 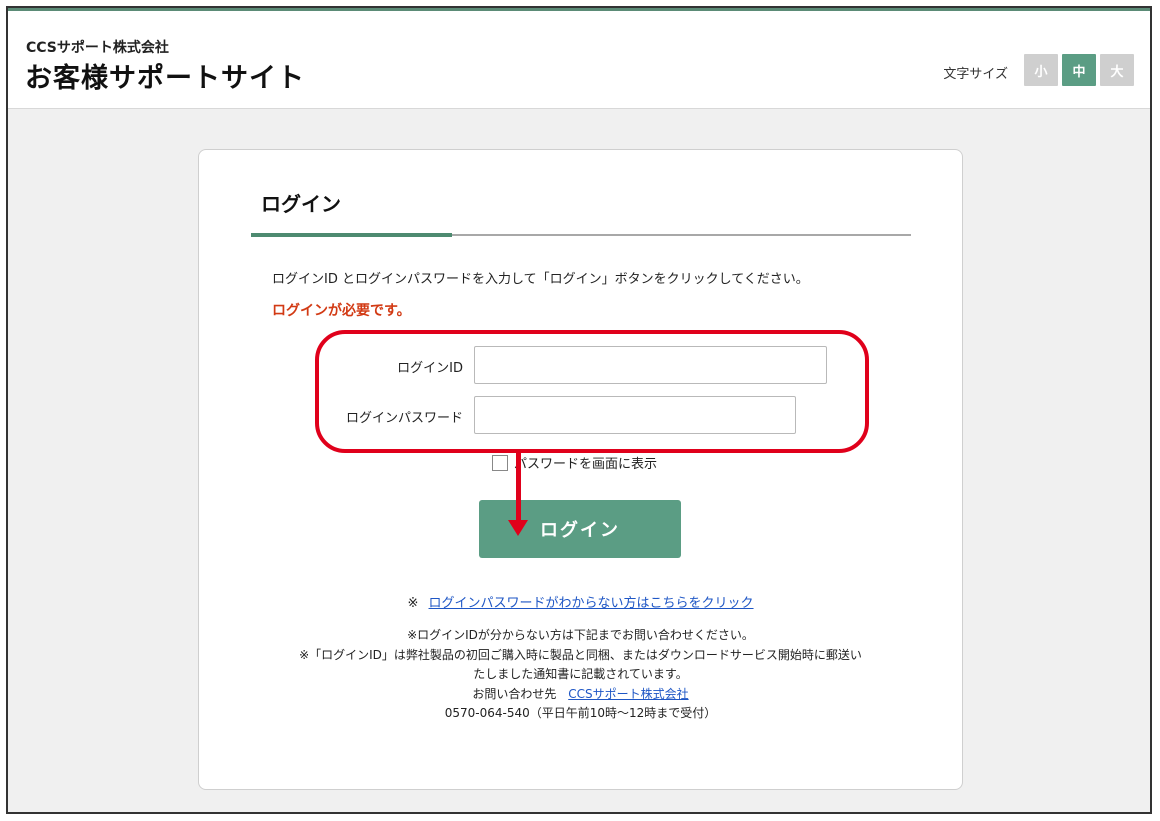 What do you see at coordinates (97, 48) in the screenshot?
I see `company-name: CCSサポート株式会社` at bounding box center [97, 48].